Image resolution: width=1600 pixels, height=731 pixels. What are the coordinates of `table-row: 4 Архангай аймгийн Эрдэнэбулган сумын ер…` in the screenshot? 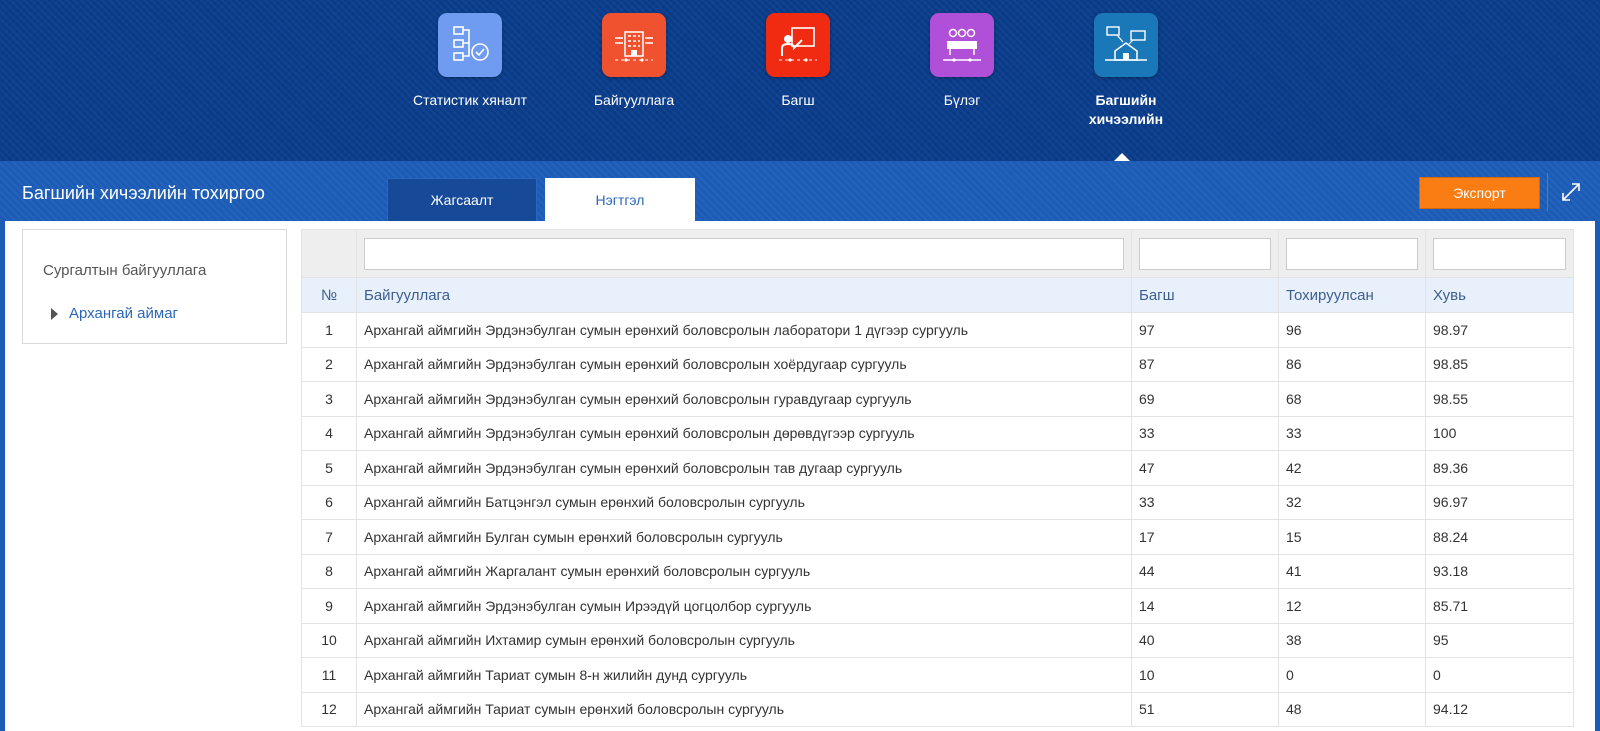 It's located at (937, 433).